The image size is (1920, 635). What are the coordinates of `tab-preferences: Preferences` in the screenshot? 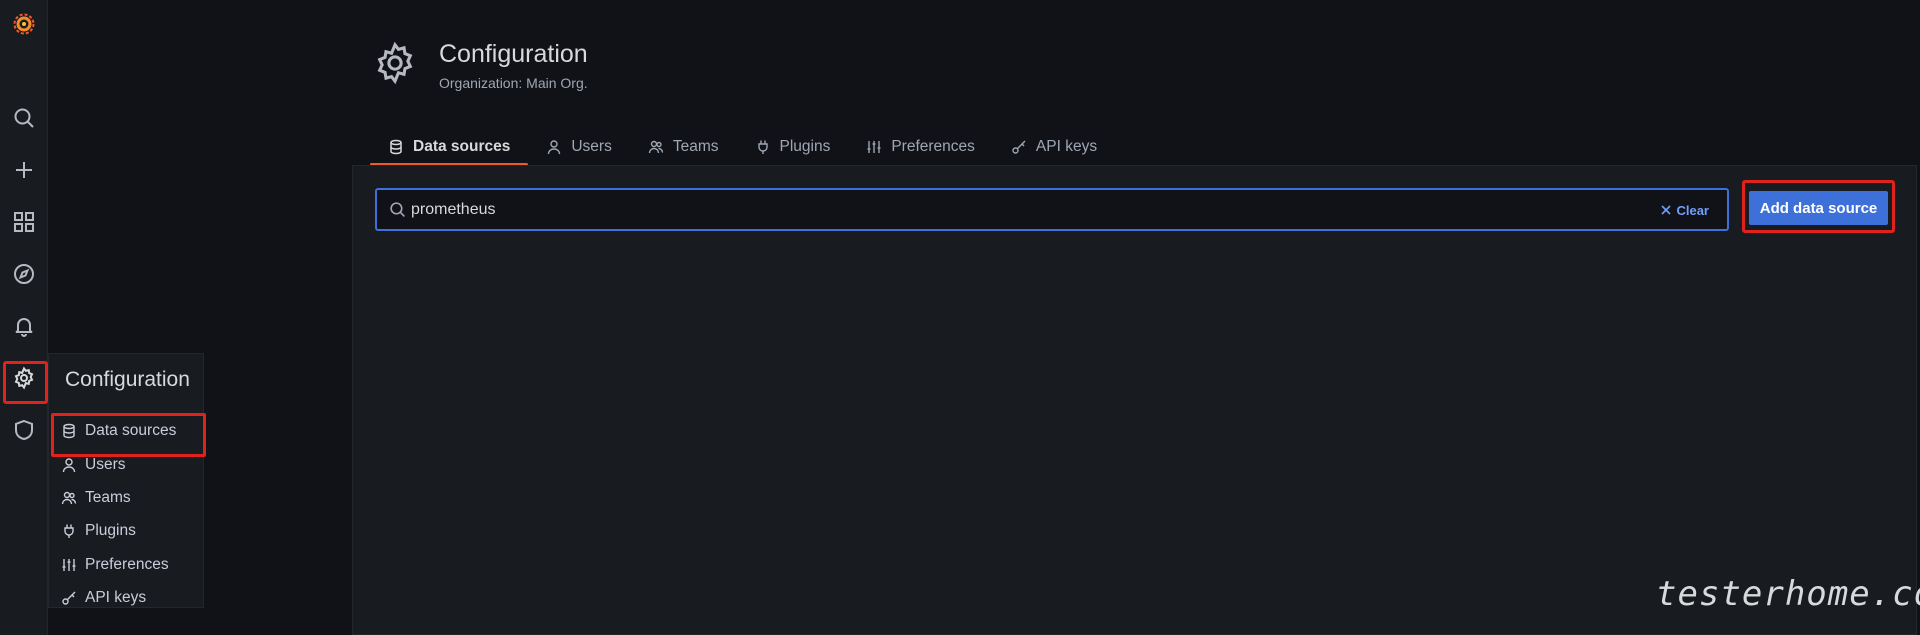 It's located at (920, 147).